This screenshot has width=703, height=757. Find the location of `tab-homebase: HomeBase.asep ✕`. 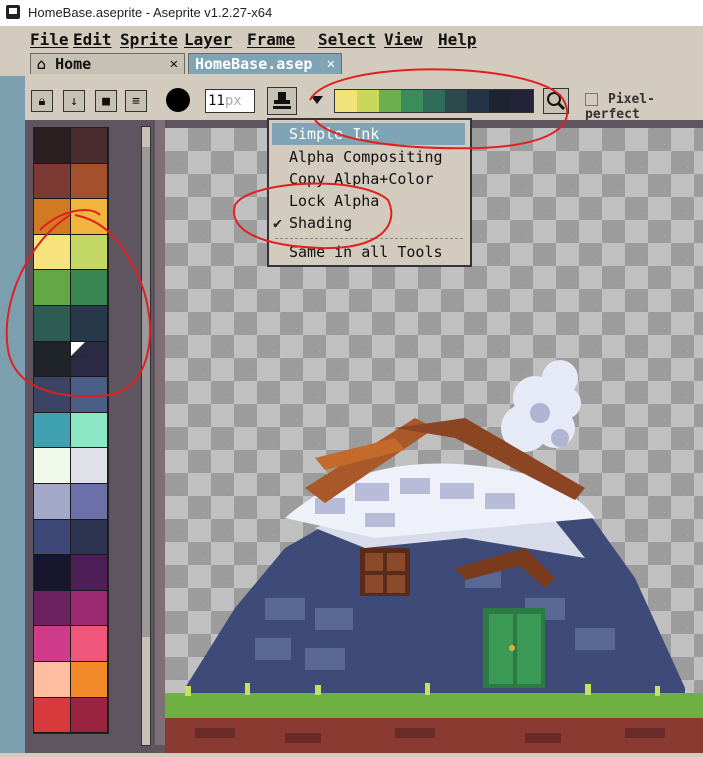

tab-homebase: HomeBase.asep ✕ is located at coordinates (265, 63).